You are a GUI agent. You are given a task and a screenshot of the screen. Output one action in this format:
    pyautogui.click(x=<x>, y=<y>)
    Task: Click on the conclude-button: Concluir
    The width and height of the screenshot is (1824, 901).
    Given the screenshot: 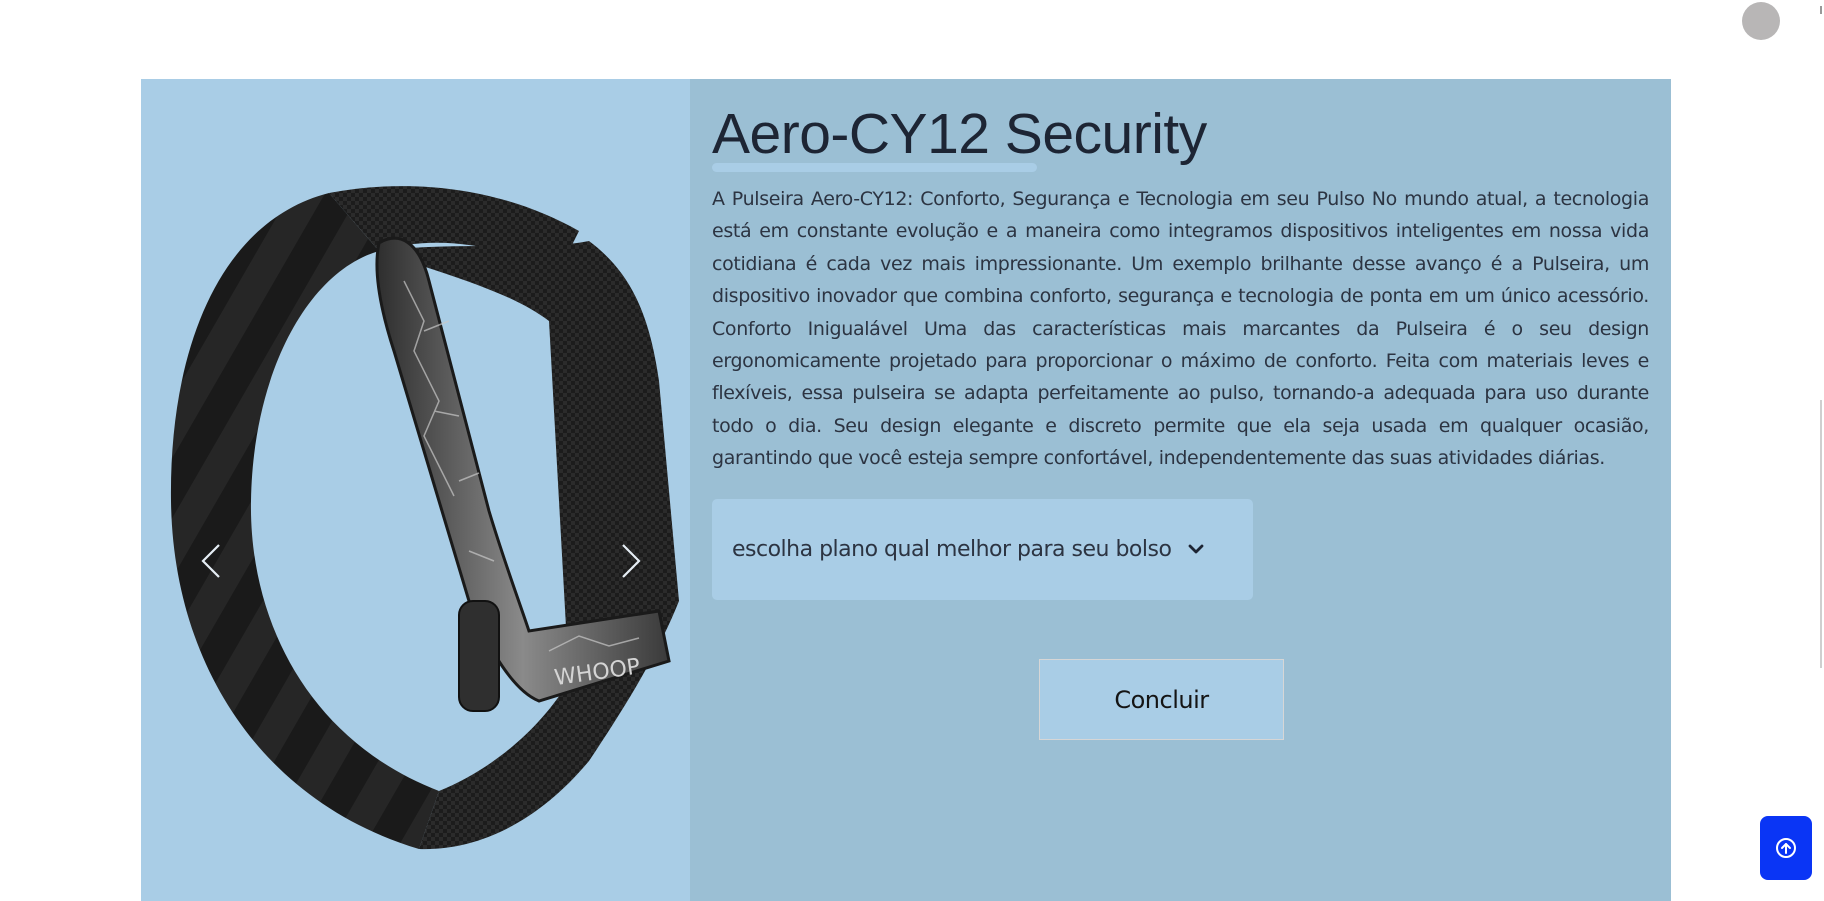 What is the action you would take?
    pyautogui.click(x=1161, y=699)
    